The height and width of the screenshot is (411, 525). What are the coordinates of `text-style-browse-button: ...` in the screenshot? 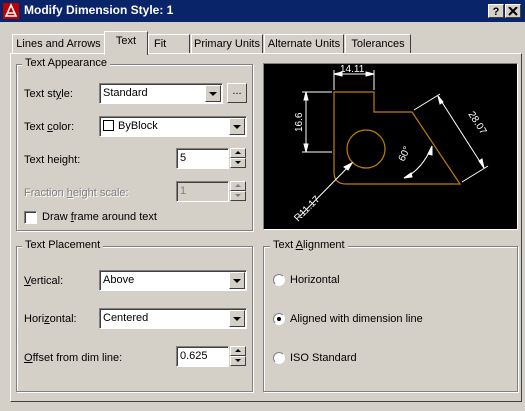 It's located at (237, 93).